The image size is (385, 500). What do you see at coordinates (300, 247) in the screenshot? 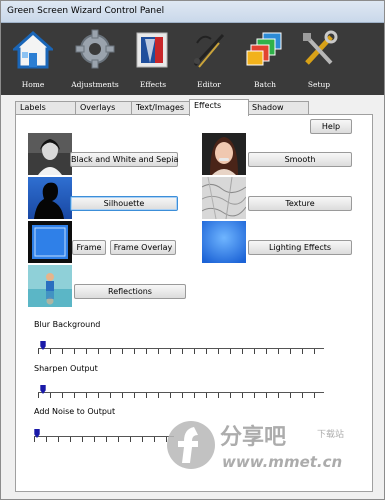
I see `lighting-effects-button: Lighting Effects` at bounding box center [300, 247].